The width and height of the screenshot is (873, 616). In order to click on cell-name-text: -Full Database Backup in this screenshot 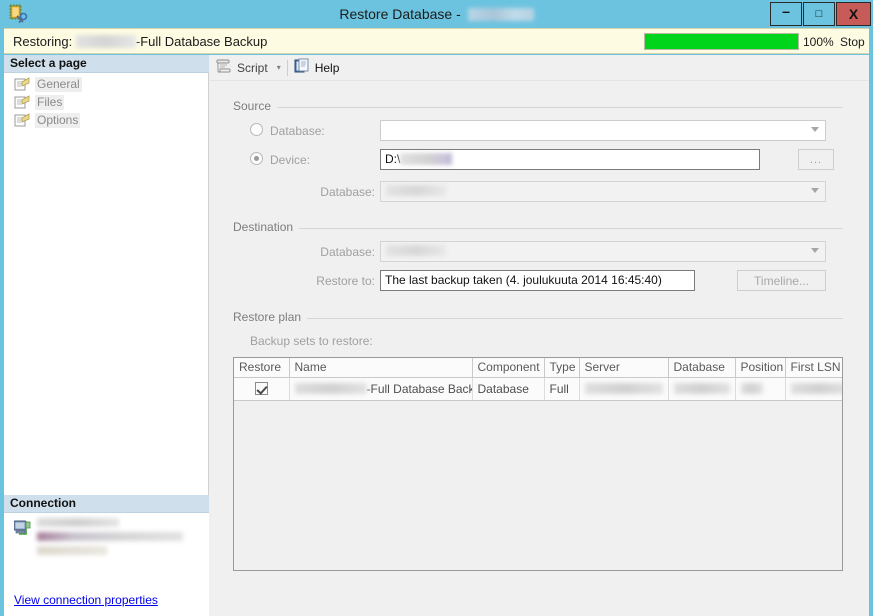, I will do `click(419, 388)`.